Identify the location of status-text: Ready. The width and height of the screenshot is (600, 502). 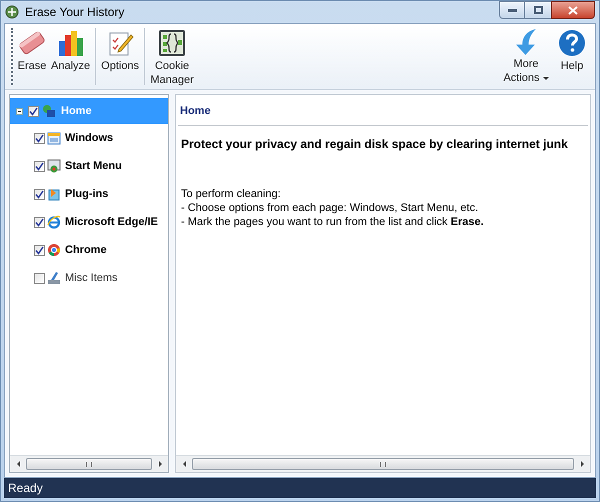
(25, 488).